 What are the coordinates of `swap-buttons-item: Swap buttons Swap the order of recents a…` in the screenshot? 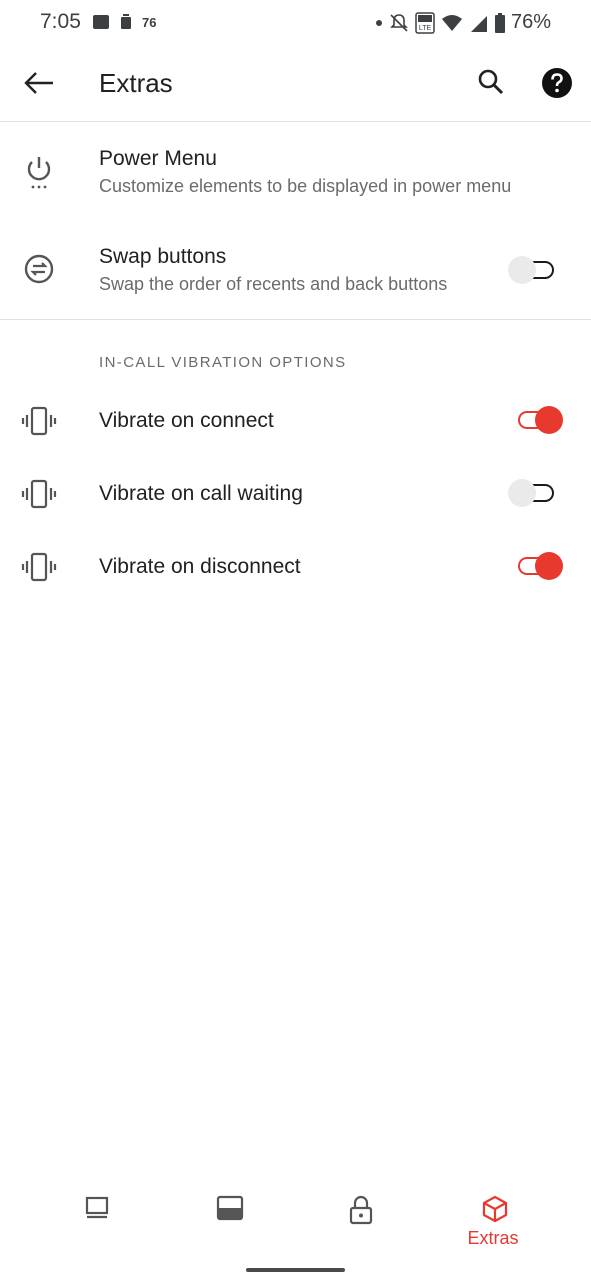 It's located at (295, 269).